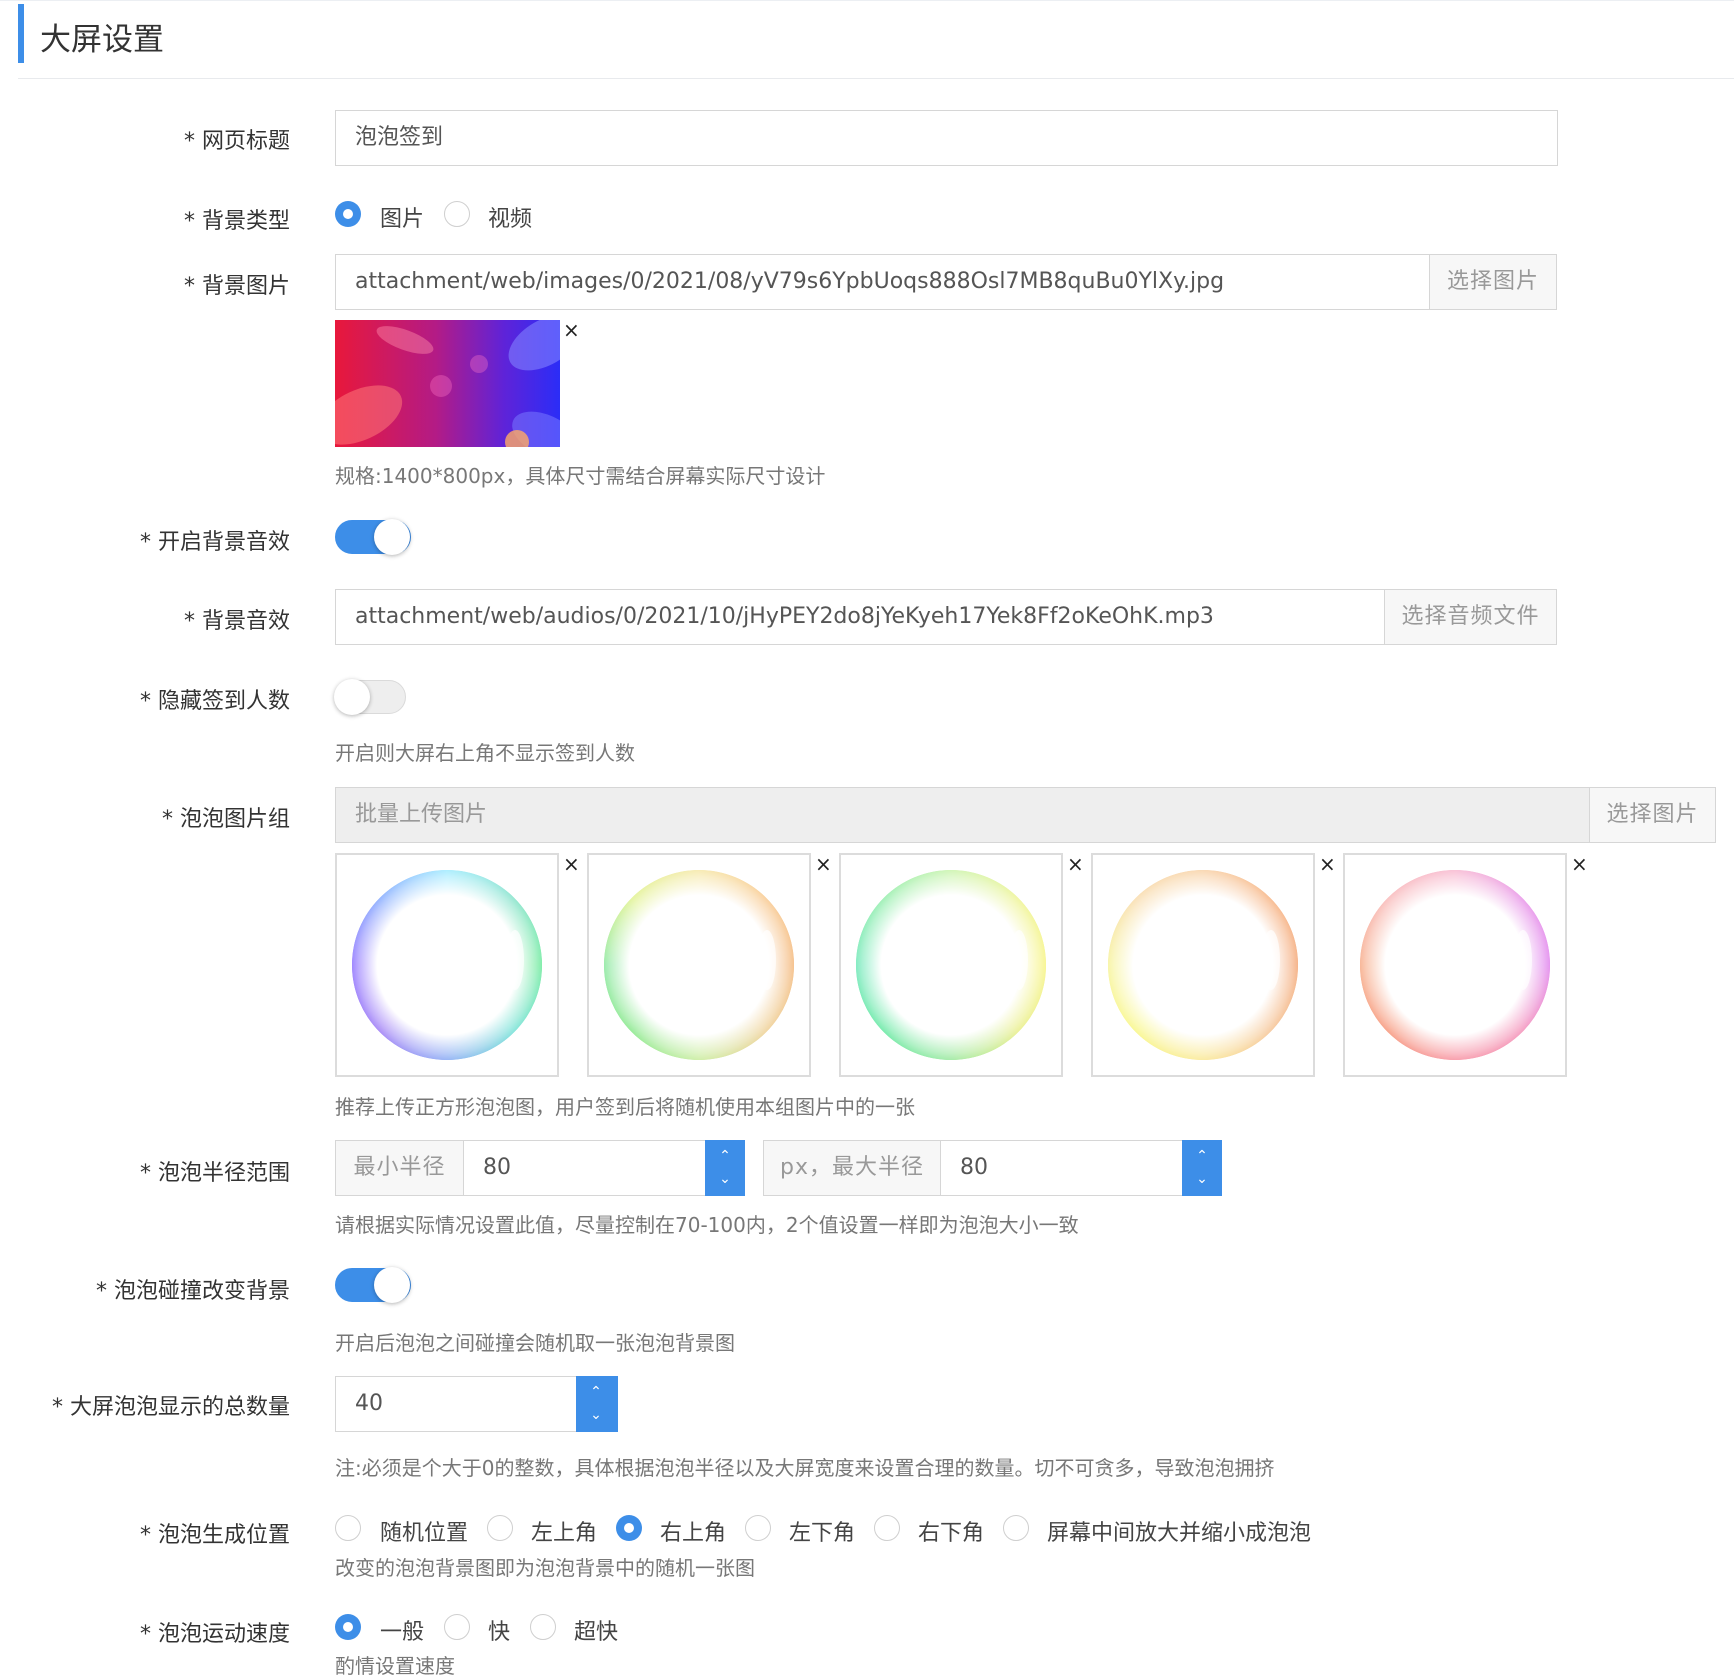 This screenshot has width=1734, height=1679. I want to click on web-title-label: * 网页标题, so click(237, 141).